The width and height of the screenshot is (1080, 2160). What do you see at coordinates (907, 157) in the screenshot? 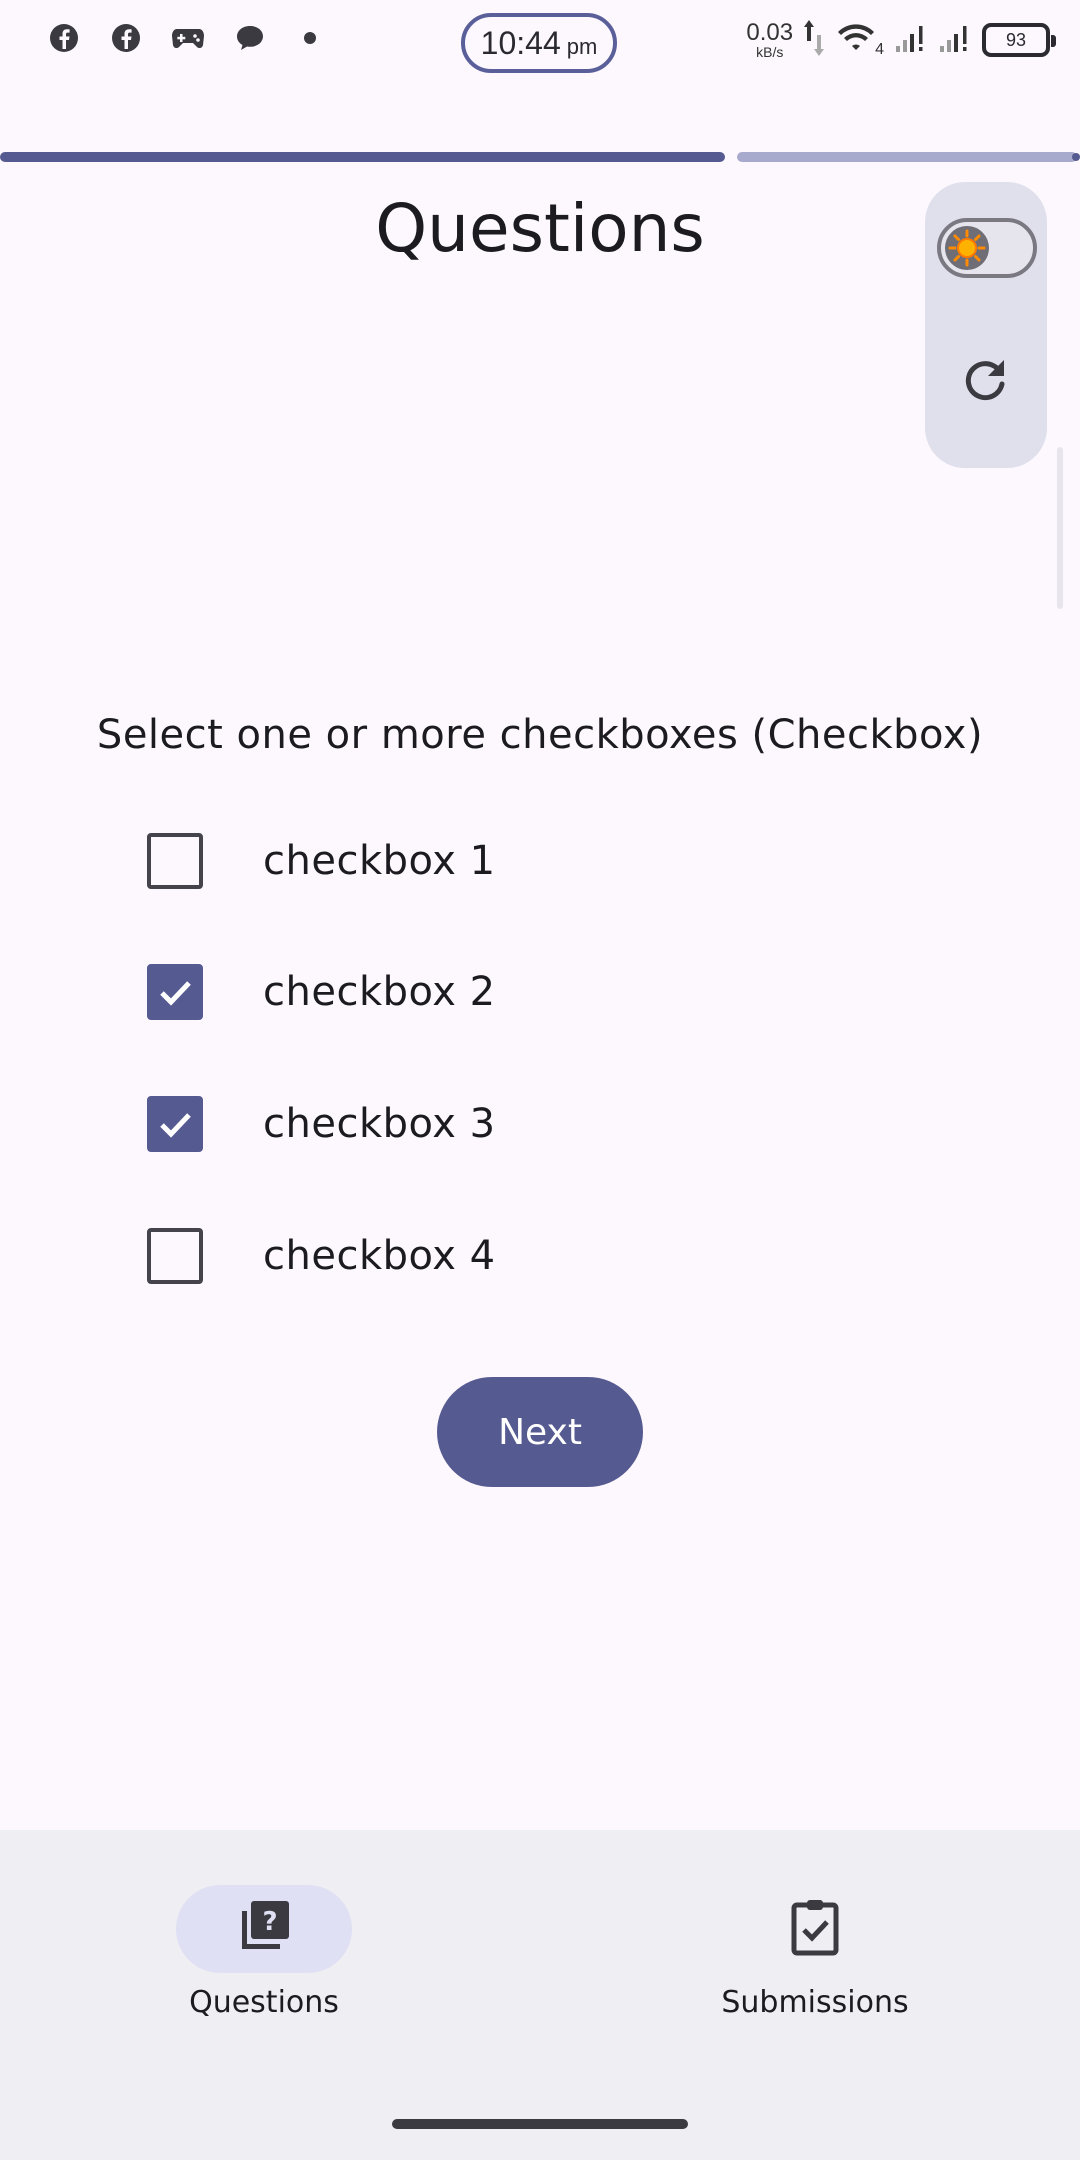
I see `progress-track` at bounding box center [907, 157].